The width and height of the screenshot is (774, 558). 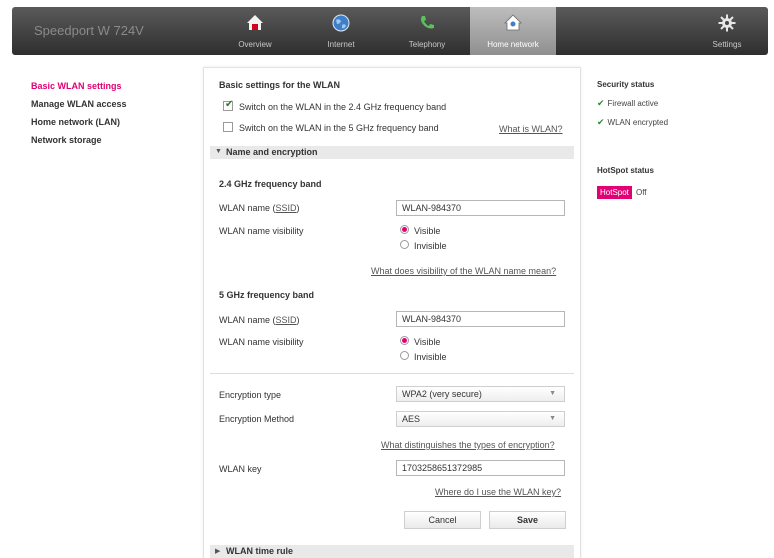 I want to click on band-5-heading: 5 GHz frequency band, so click(x=267, y=295).